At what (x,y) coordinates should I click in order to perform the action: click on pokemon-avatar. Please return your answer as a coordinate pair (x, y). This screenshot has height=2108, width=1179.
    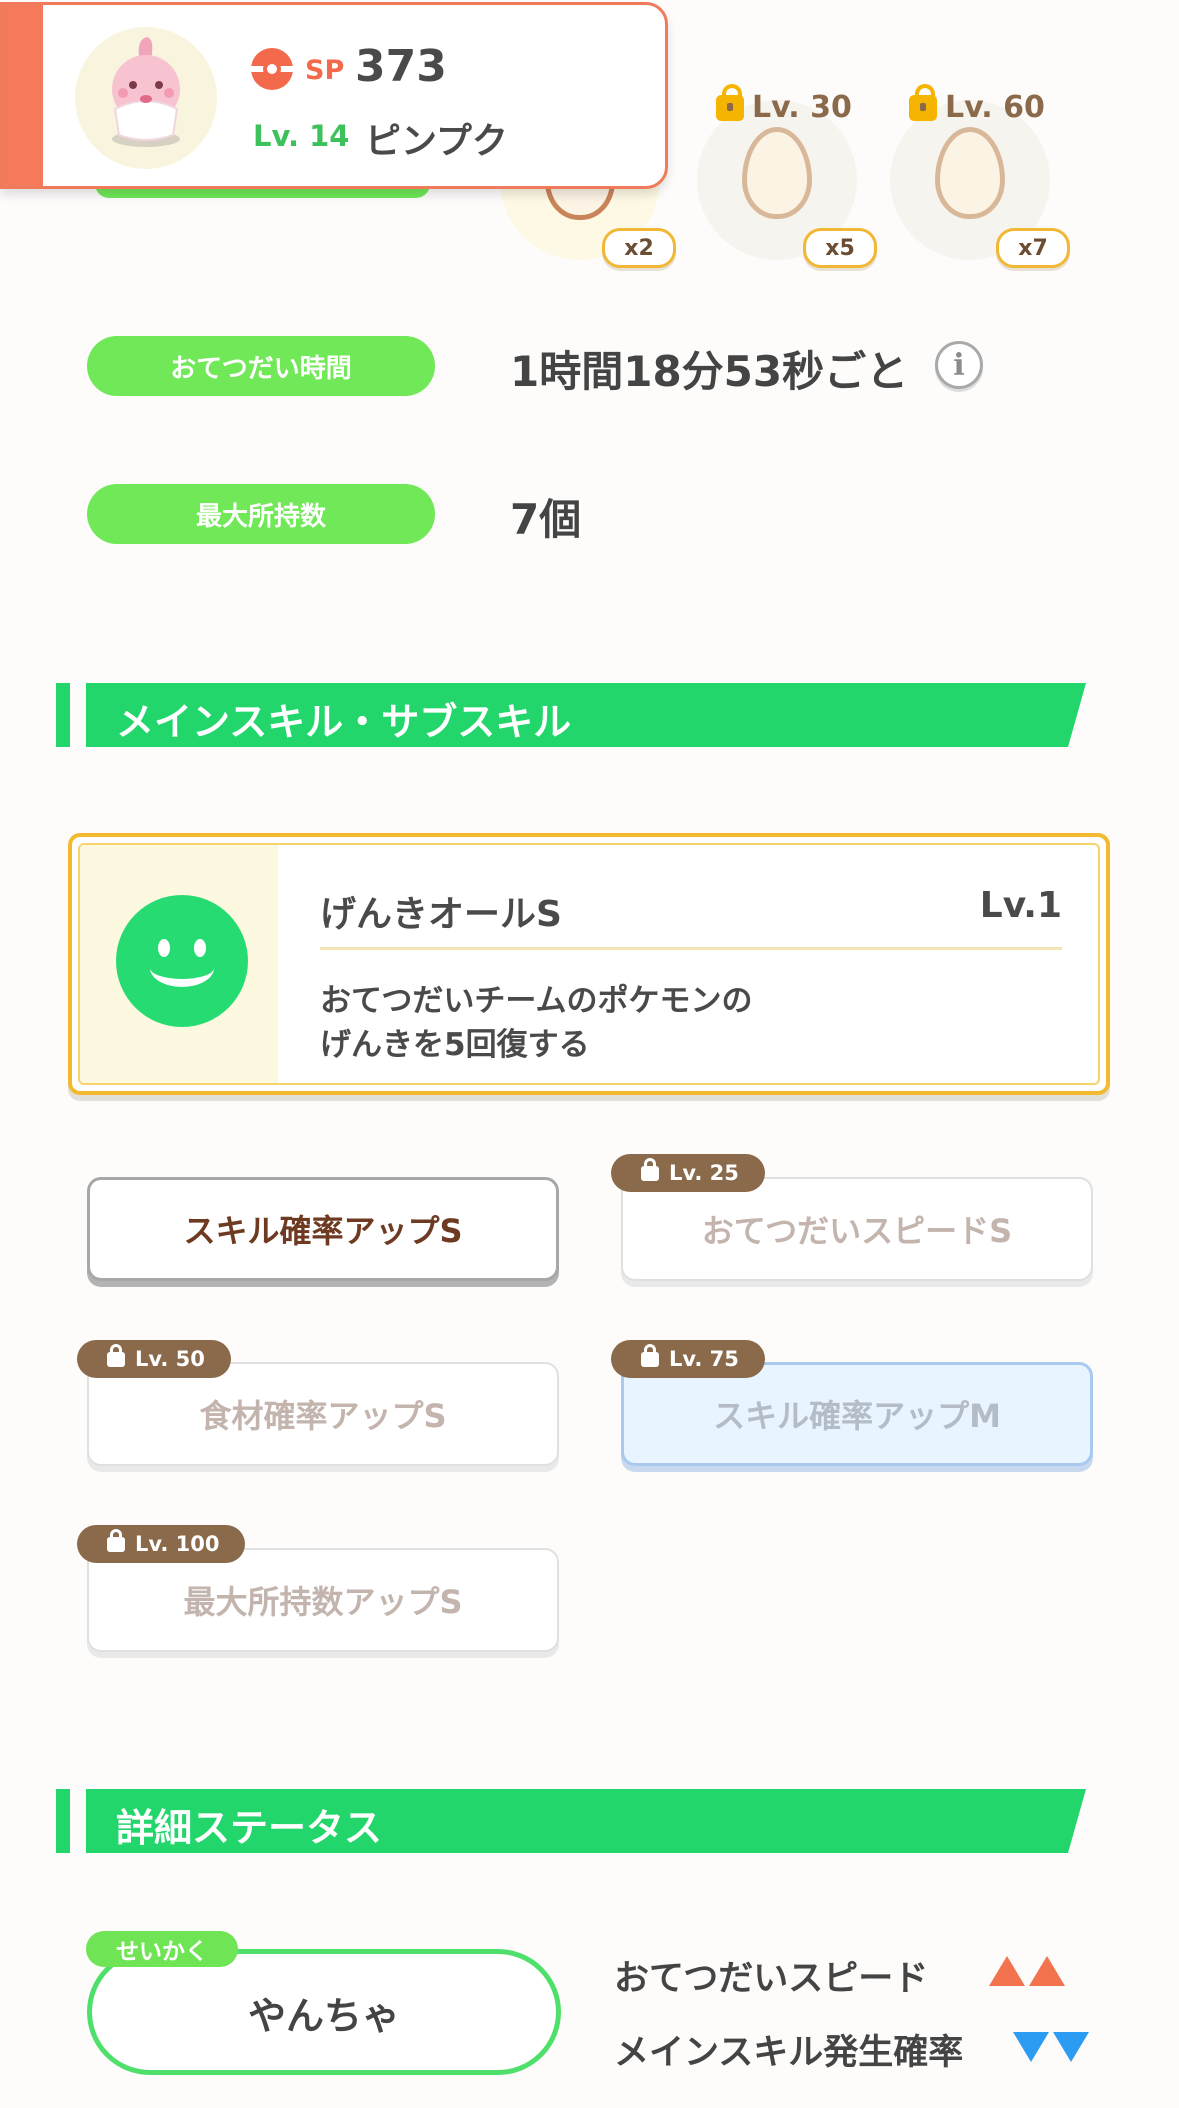
    Looking at the image, I should click on (146, 98).